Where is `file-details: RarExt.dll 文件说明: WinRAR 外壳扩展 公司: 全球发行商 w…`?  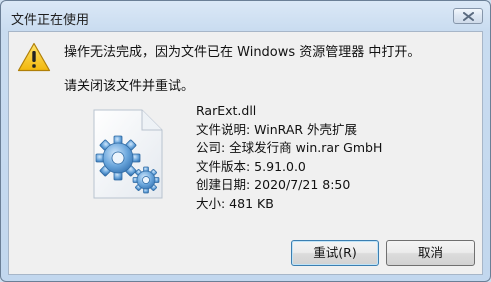 file-details: RarExt.dll 文件说明: WinRAR 外壳扩展 公司: 全球发行商 w… is located at coordinates (289, 157).